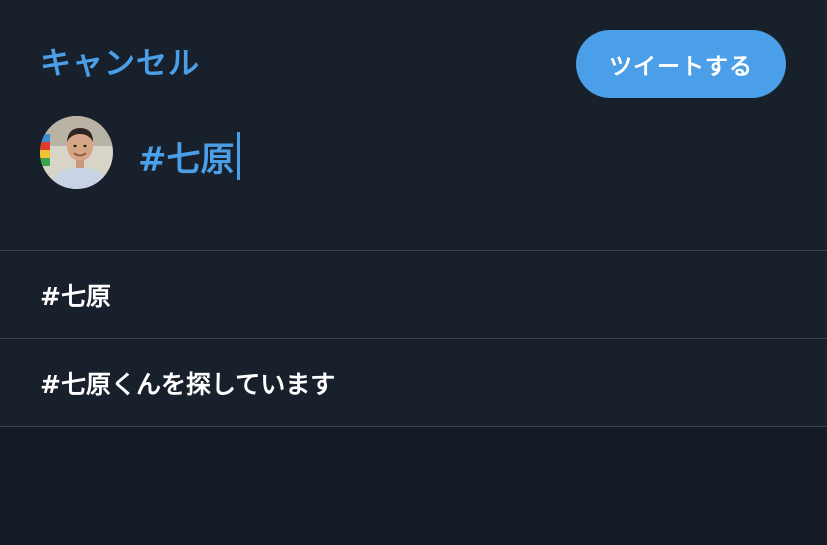  I want to click on user-avatar-icon, so click(76, 152).